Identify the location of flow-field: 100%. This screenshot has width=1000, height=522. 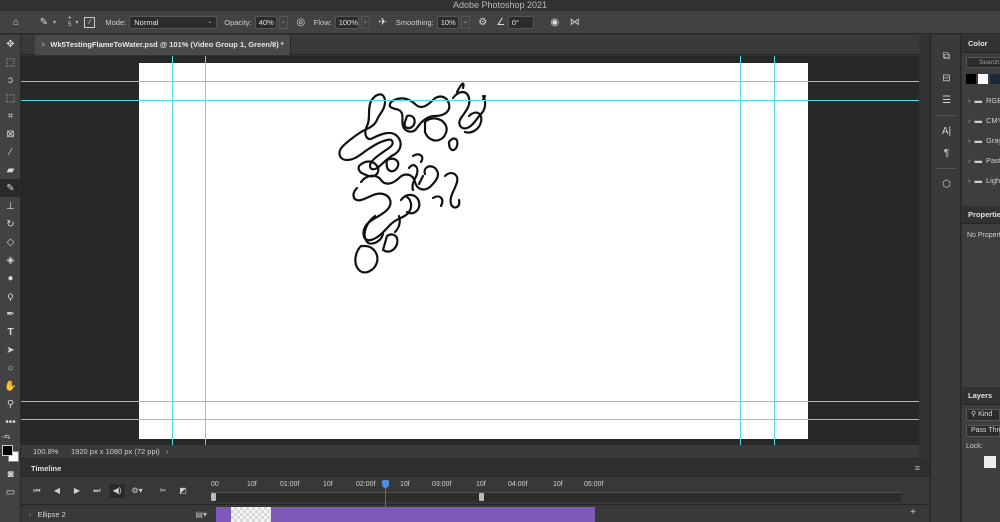
(346, 22).